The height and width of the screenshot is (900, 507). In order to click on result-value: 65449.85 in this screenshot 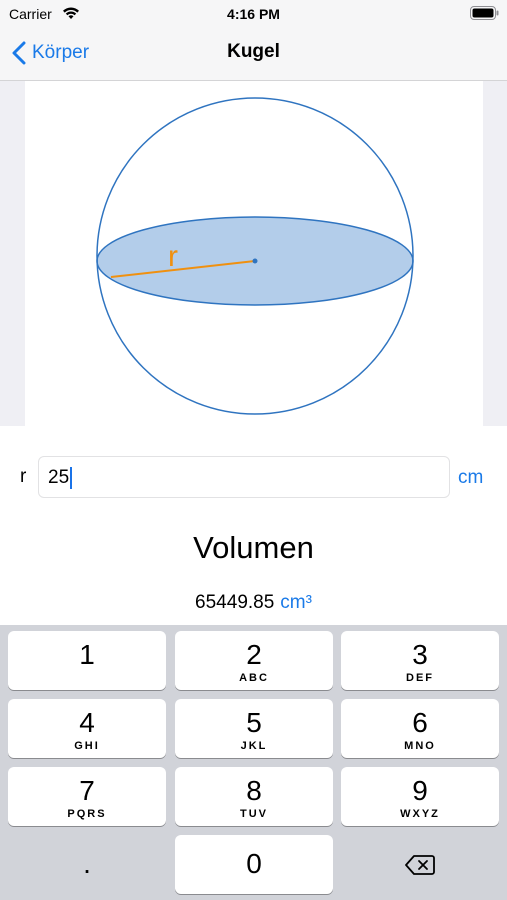, I will do `click(235, 602)`.